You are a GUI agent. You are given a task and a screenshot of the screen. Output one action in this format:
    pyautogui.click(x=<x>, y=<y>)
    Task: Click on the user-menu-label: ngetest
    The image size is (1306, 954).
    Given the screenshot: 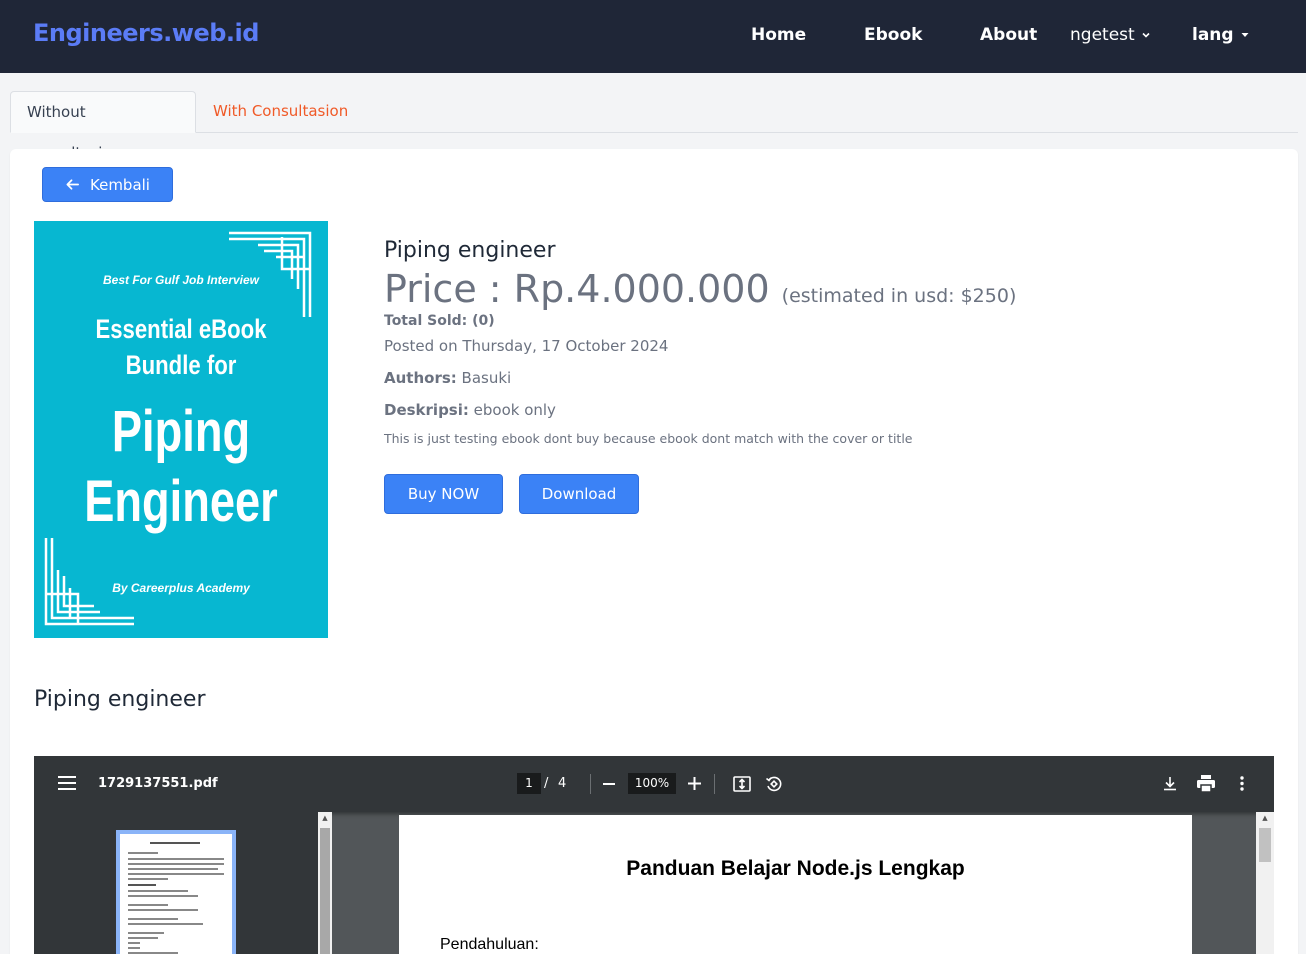 What is the action you would take?
    pyautogui.click(x=1102, y=35)
    